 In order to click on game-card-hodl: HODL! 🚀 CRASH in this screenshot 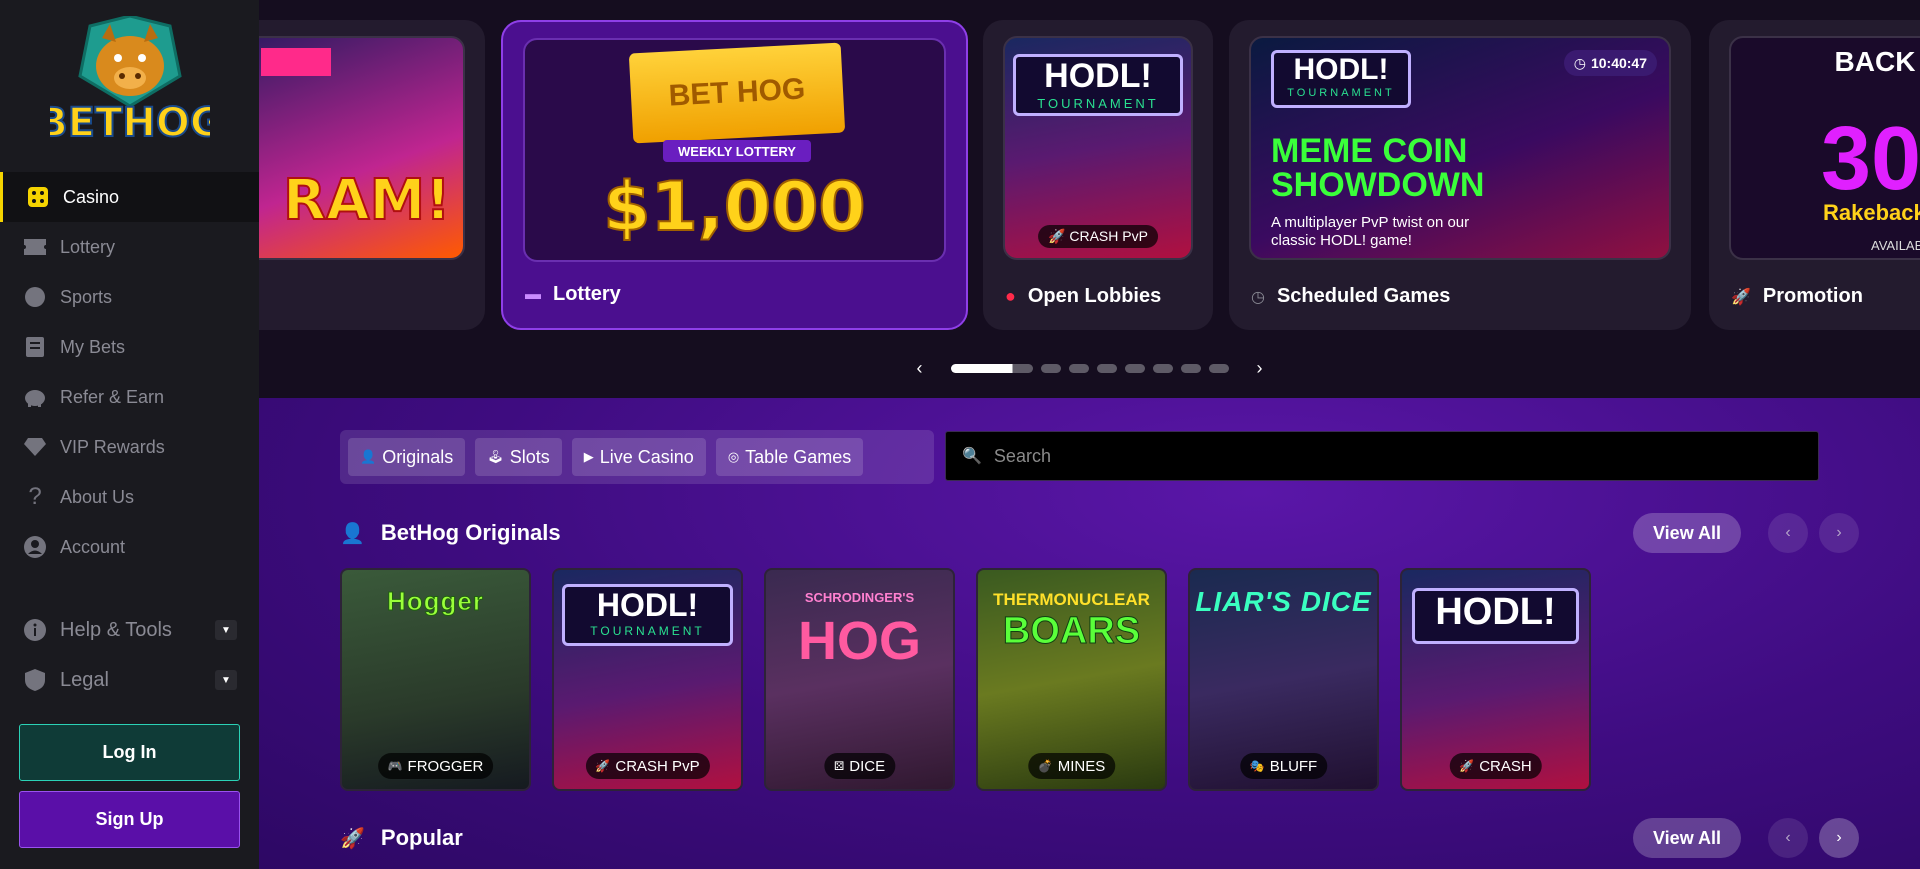, I will do `click(1495, 679)`.